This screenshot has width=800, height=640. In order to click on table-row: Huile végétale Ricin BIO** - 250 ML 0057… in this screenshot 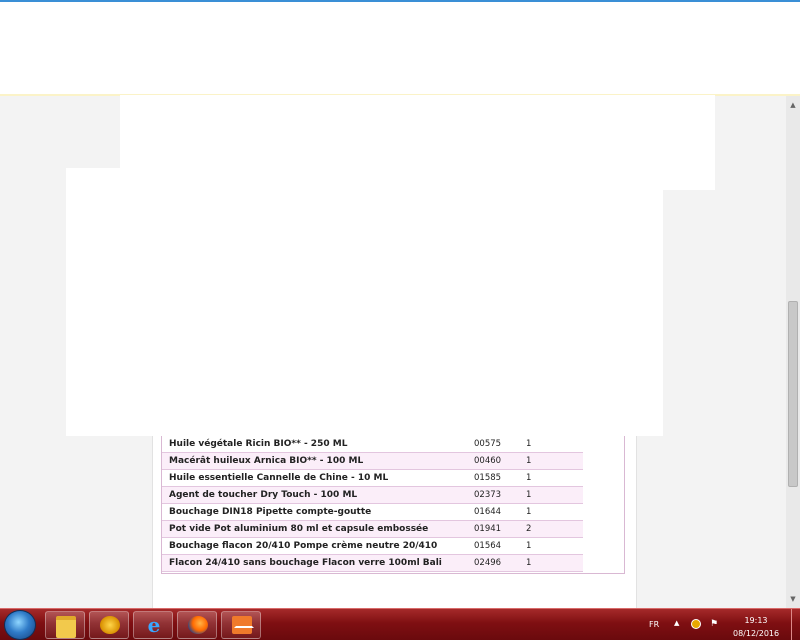, I will do `click(372, 444)`.